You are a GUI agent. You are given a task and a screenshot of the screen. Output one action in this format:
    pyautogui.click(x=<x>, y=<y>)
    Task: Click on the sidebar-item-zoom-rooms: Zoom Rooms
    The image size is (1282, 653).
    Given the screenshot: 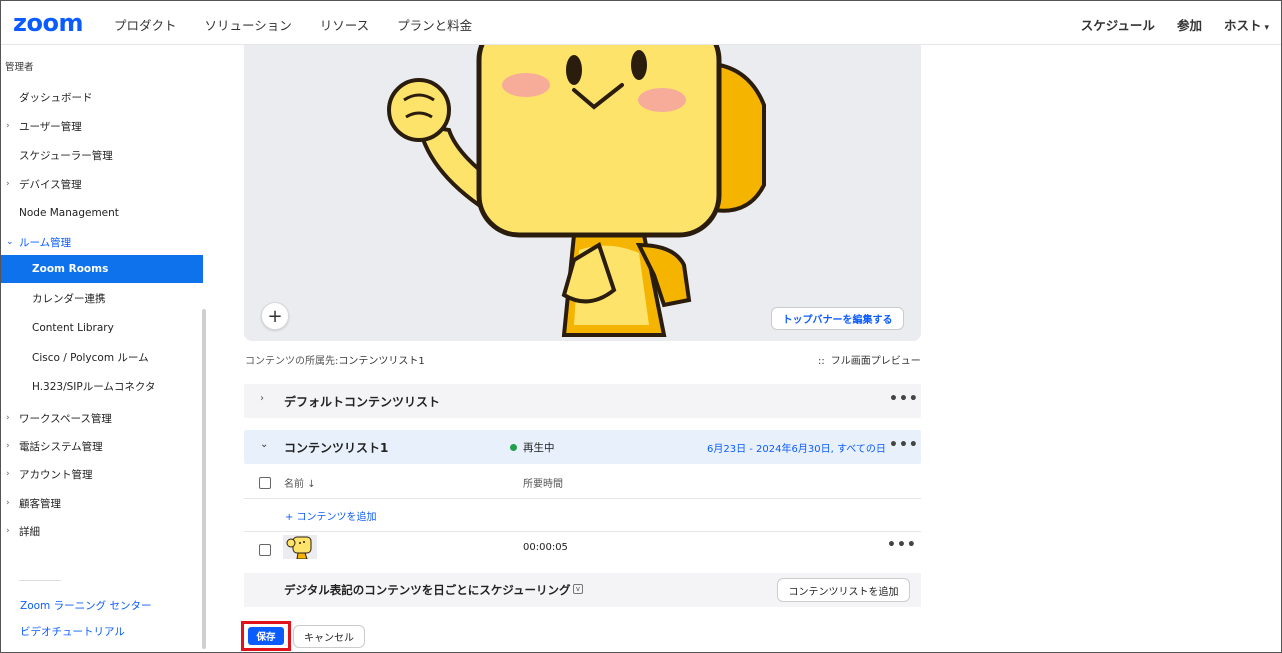 What is the action you would take?
    pyautogui.click(x=102, y=269)
    